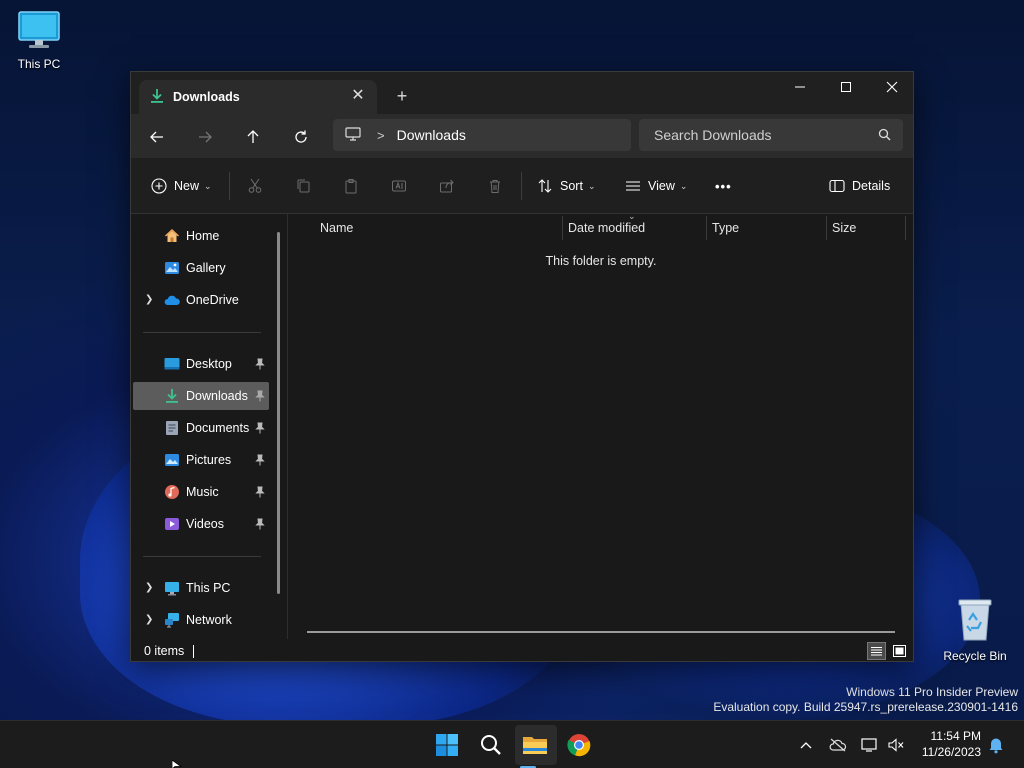 The width and height of the screenshot is (1024, 768). I want to click on sidebar-item-documents: Documents, so click(201, 428).